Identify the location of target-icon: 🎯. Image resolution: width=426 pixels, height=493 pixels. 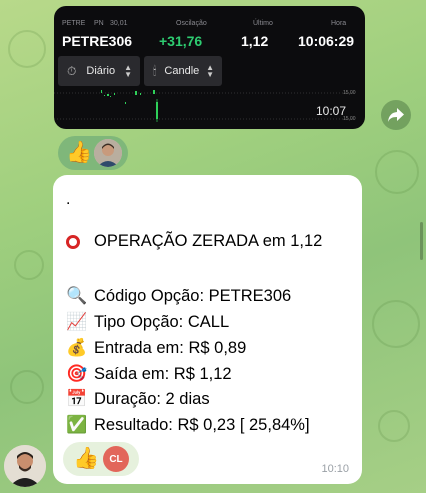
(77, 373).